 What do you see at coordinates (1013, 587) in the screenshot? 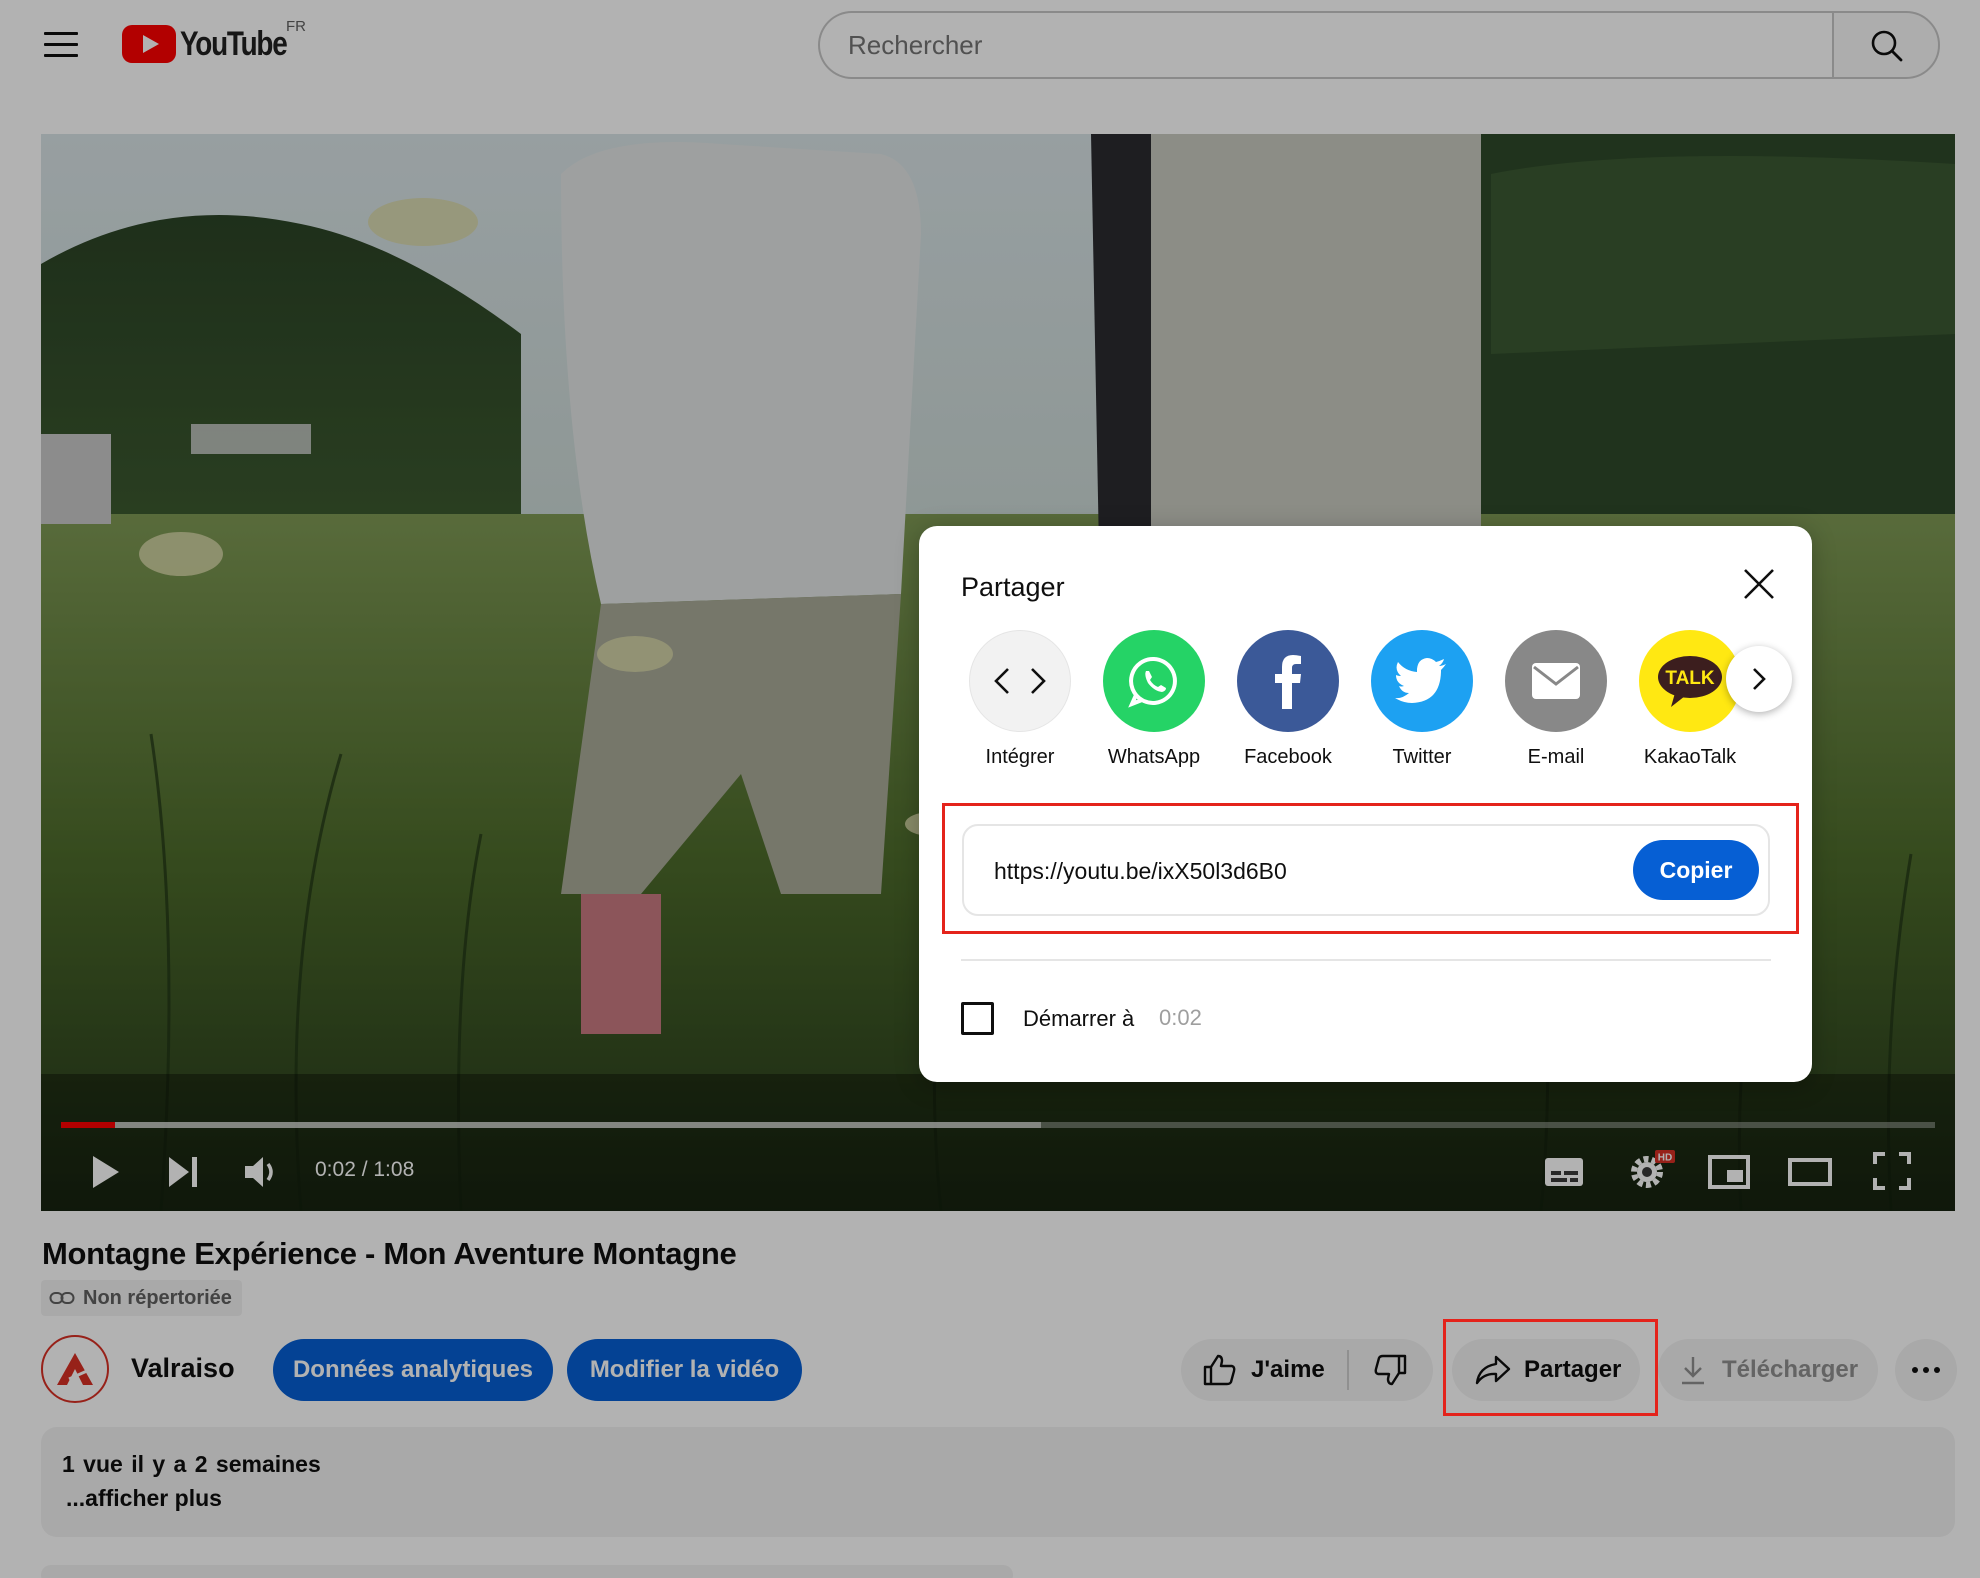
I see `share-dialog-title: Partager` at bounding box center [1013, 587].